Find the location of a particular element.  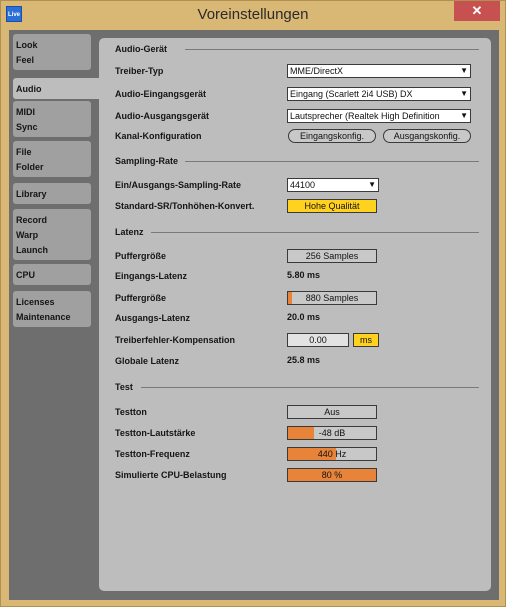

output-latency-label: Ausgangs-Latenz is located at coordinates (153, 318).